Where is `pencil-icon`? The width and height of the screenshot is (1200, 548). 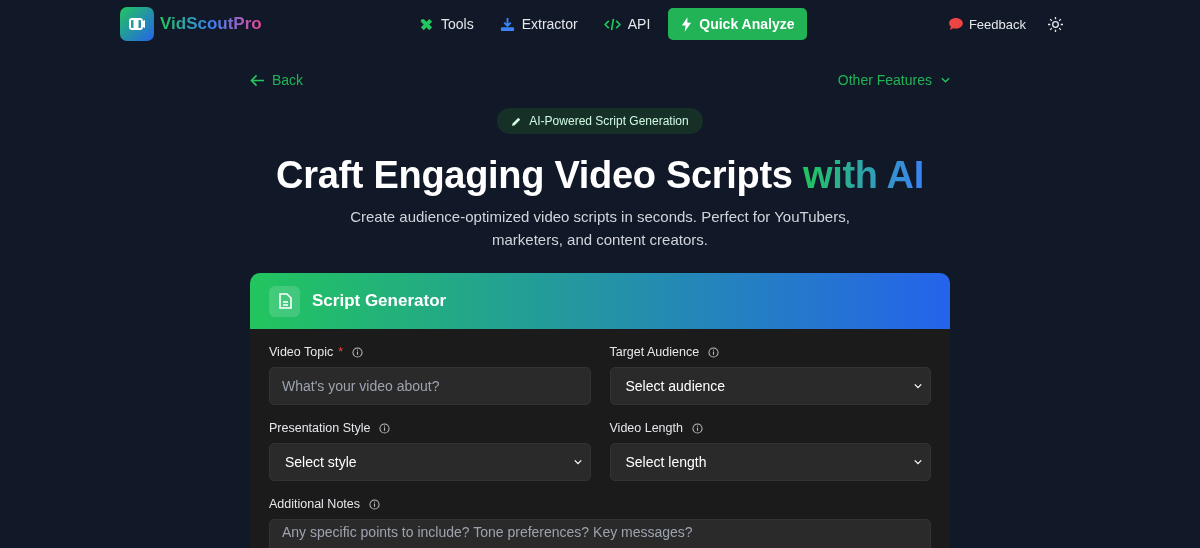
pencil-icon is located at coordinates (517, 121).